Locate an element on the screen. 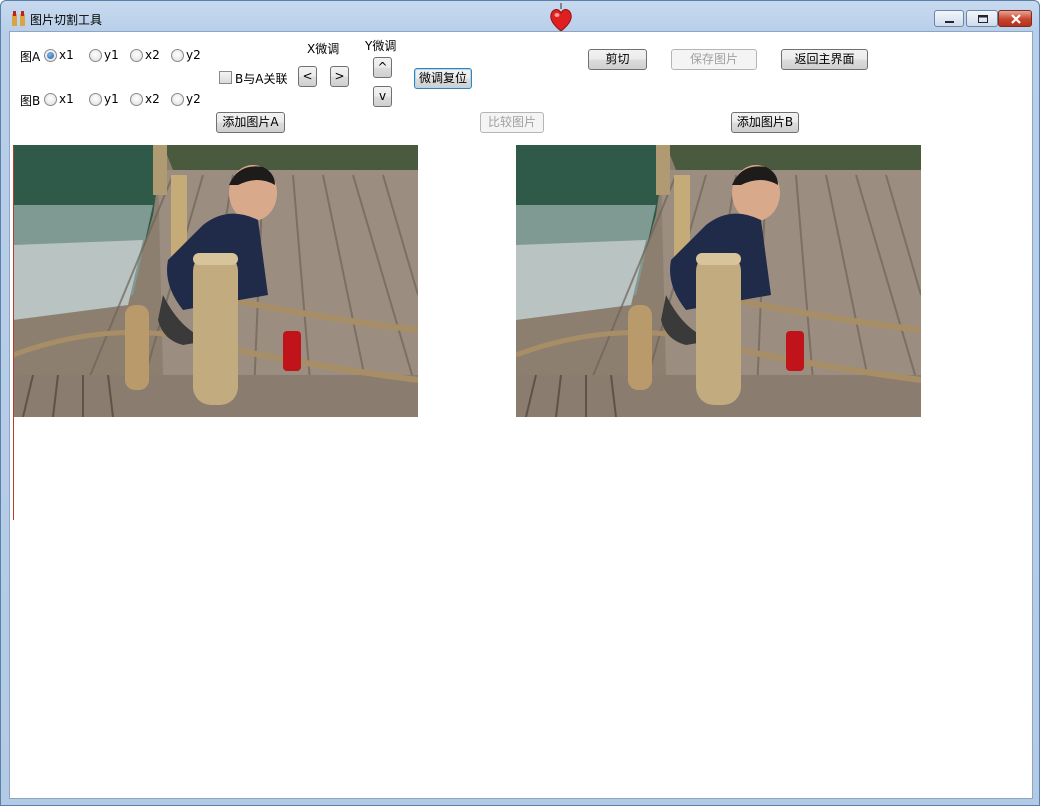 The width and height of the screenshot is (1040, 806). radio-a-x1-label: x1 is located at coordinates (66, 55).